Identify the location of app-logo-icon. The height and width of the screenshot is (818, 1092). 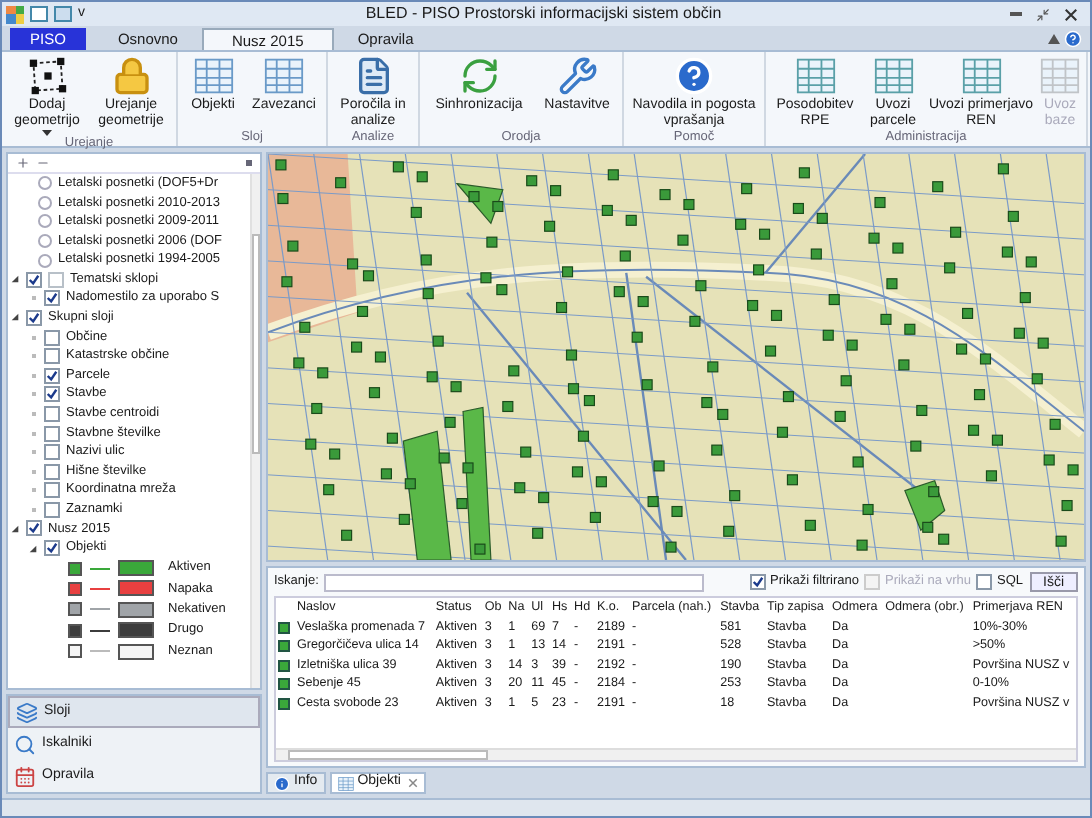
(15, 14).